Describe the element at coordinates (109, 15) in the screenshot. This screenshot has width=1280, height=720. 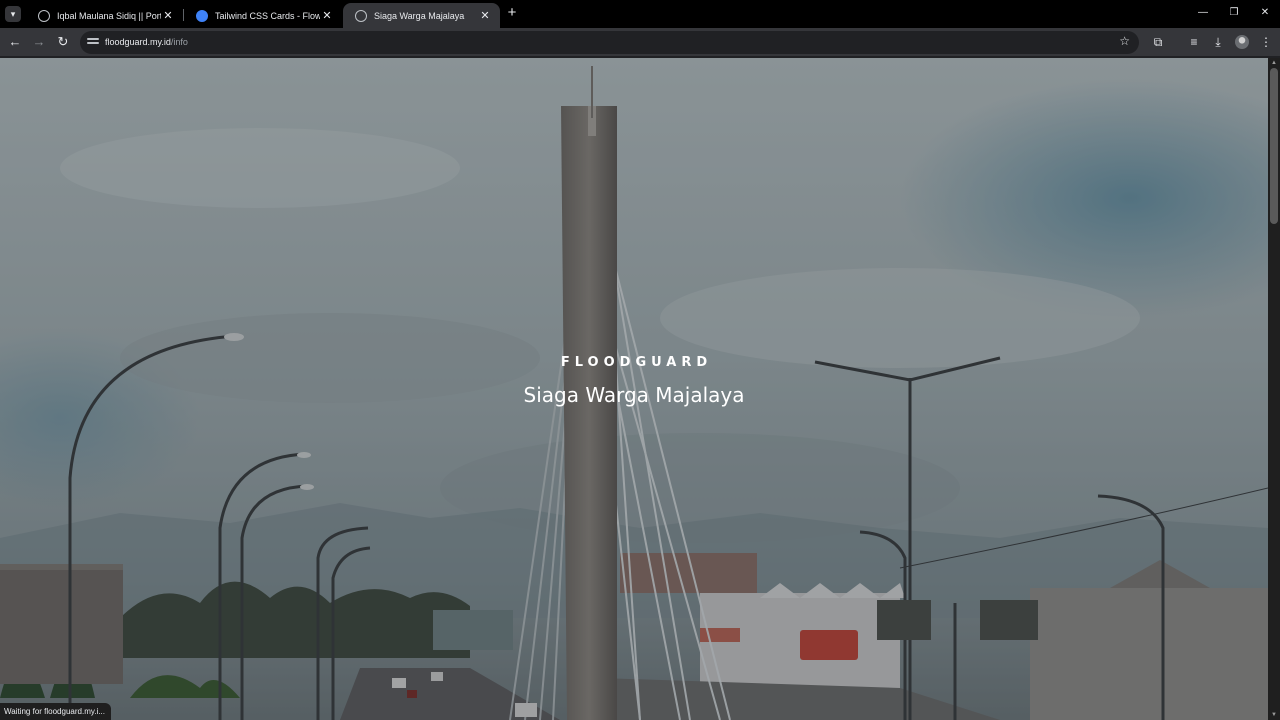
I see `tab-title: Iqbal Maulana Sidiq || Portfolio` at that location.